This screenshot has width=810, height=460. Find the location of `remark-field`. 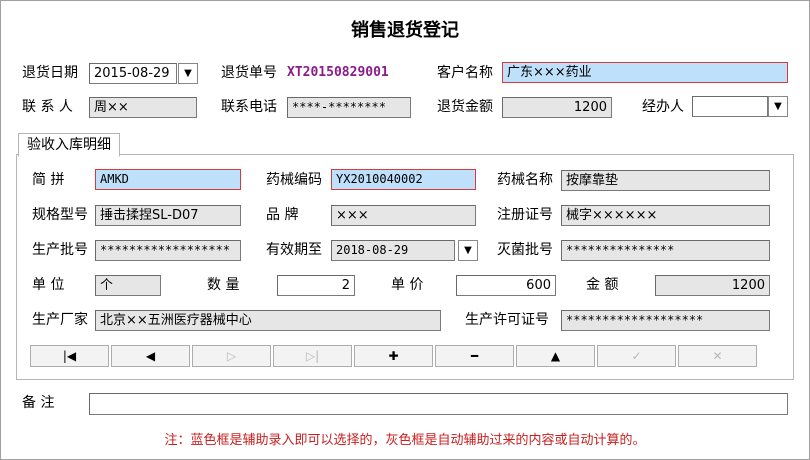

remark-field is located at coordinates (438, 404).